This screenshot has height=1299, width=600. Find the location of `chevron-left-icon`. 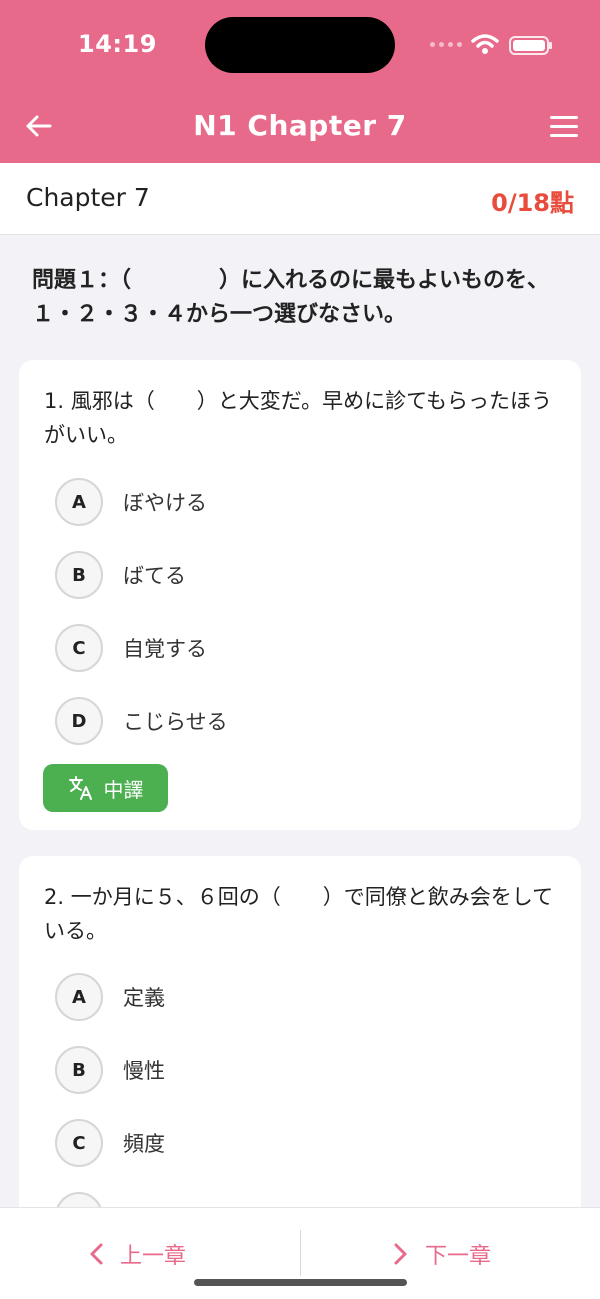

chevron-left-icon is located at coordinates (96, 1254).